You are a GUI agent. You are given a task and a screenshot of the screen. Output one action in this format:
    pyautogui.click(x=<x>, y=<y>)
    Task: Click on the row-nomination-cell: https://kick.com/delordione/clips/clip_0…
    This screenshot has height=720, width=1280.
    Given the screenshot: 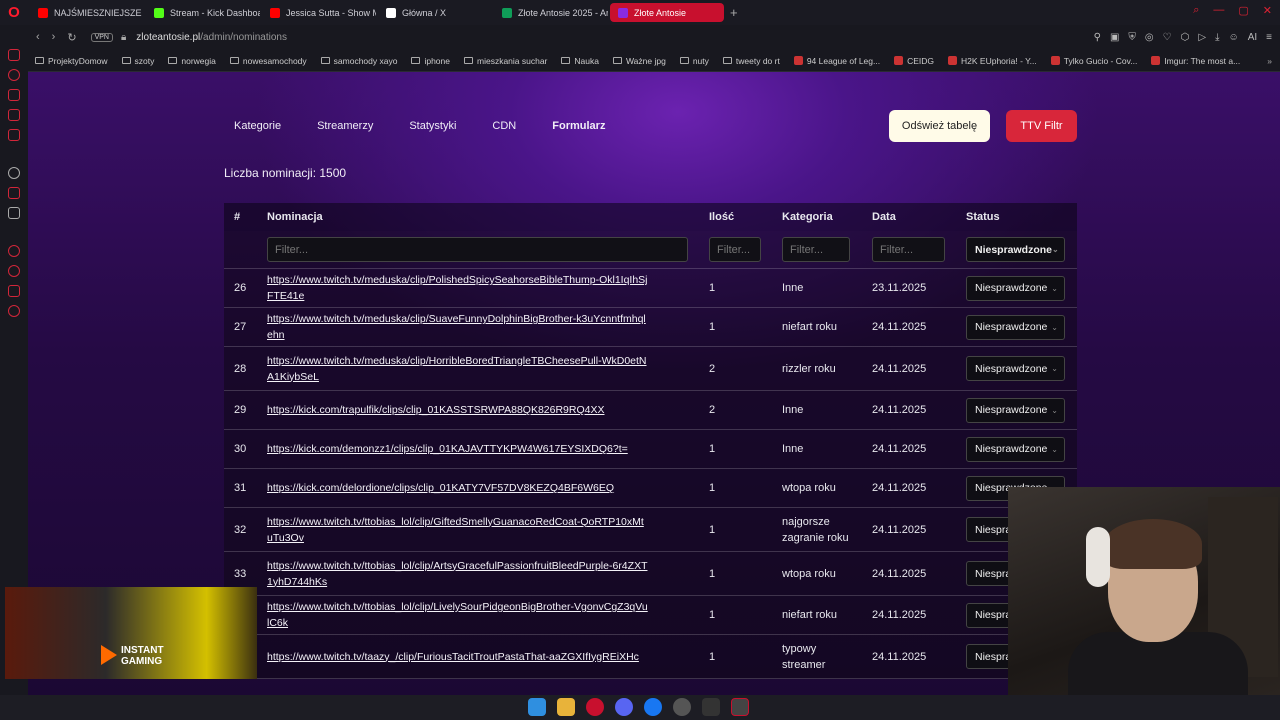 What is the action you would take?
    pyautogui.click(x=488, y=488)
    